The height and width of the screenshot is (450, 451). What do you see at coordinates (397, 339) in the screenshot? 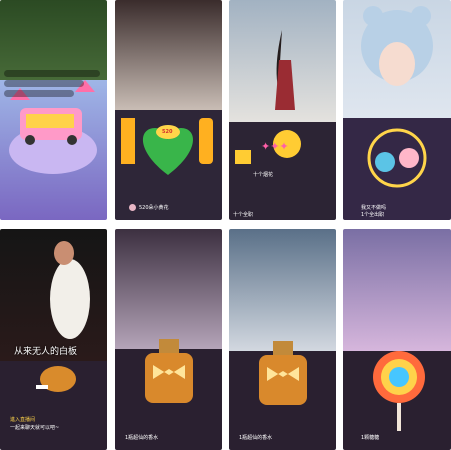
I see `tile-lollipop: 1颗糖糖` at bounding box center [397, 339].